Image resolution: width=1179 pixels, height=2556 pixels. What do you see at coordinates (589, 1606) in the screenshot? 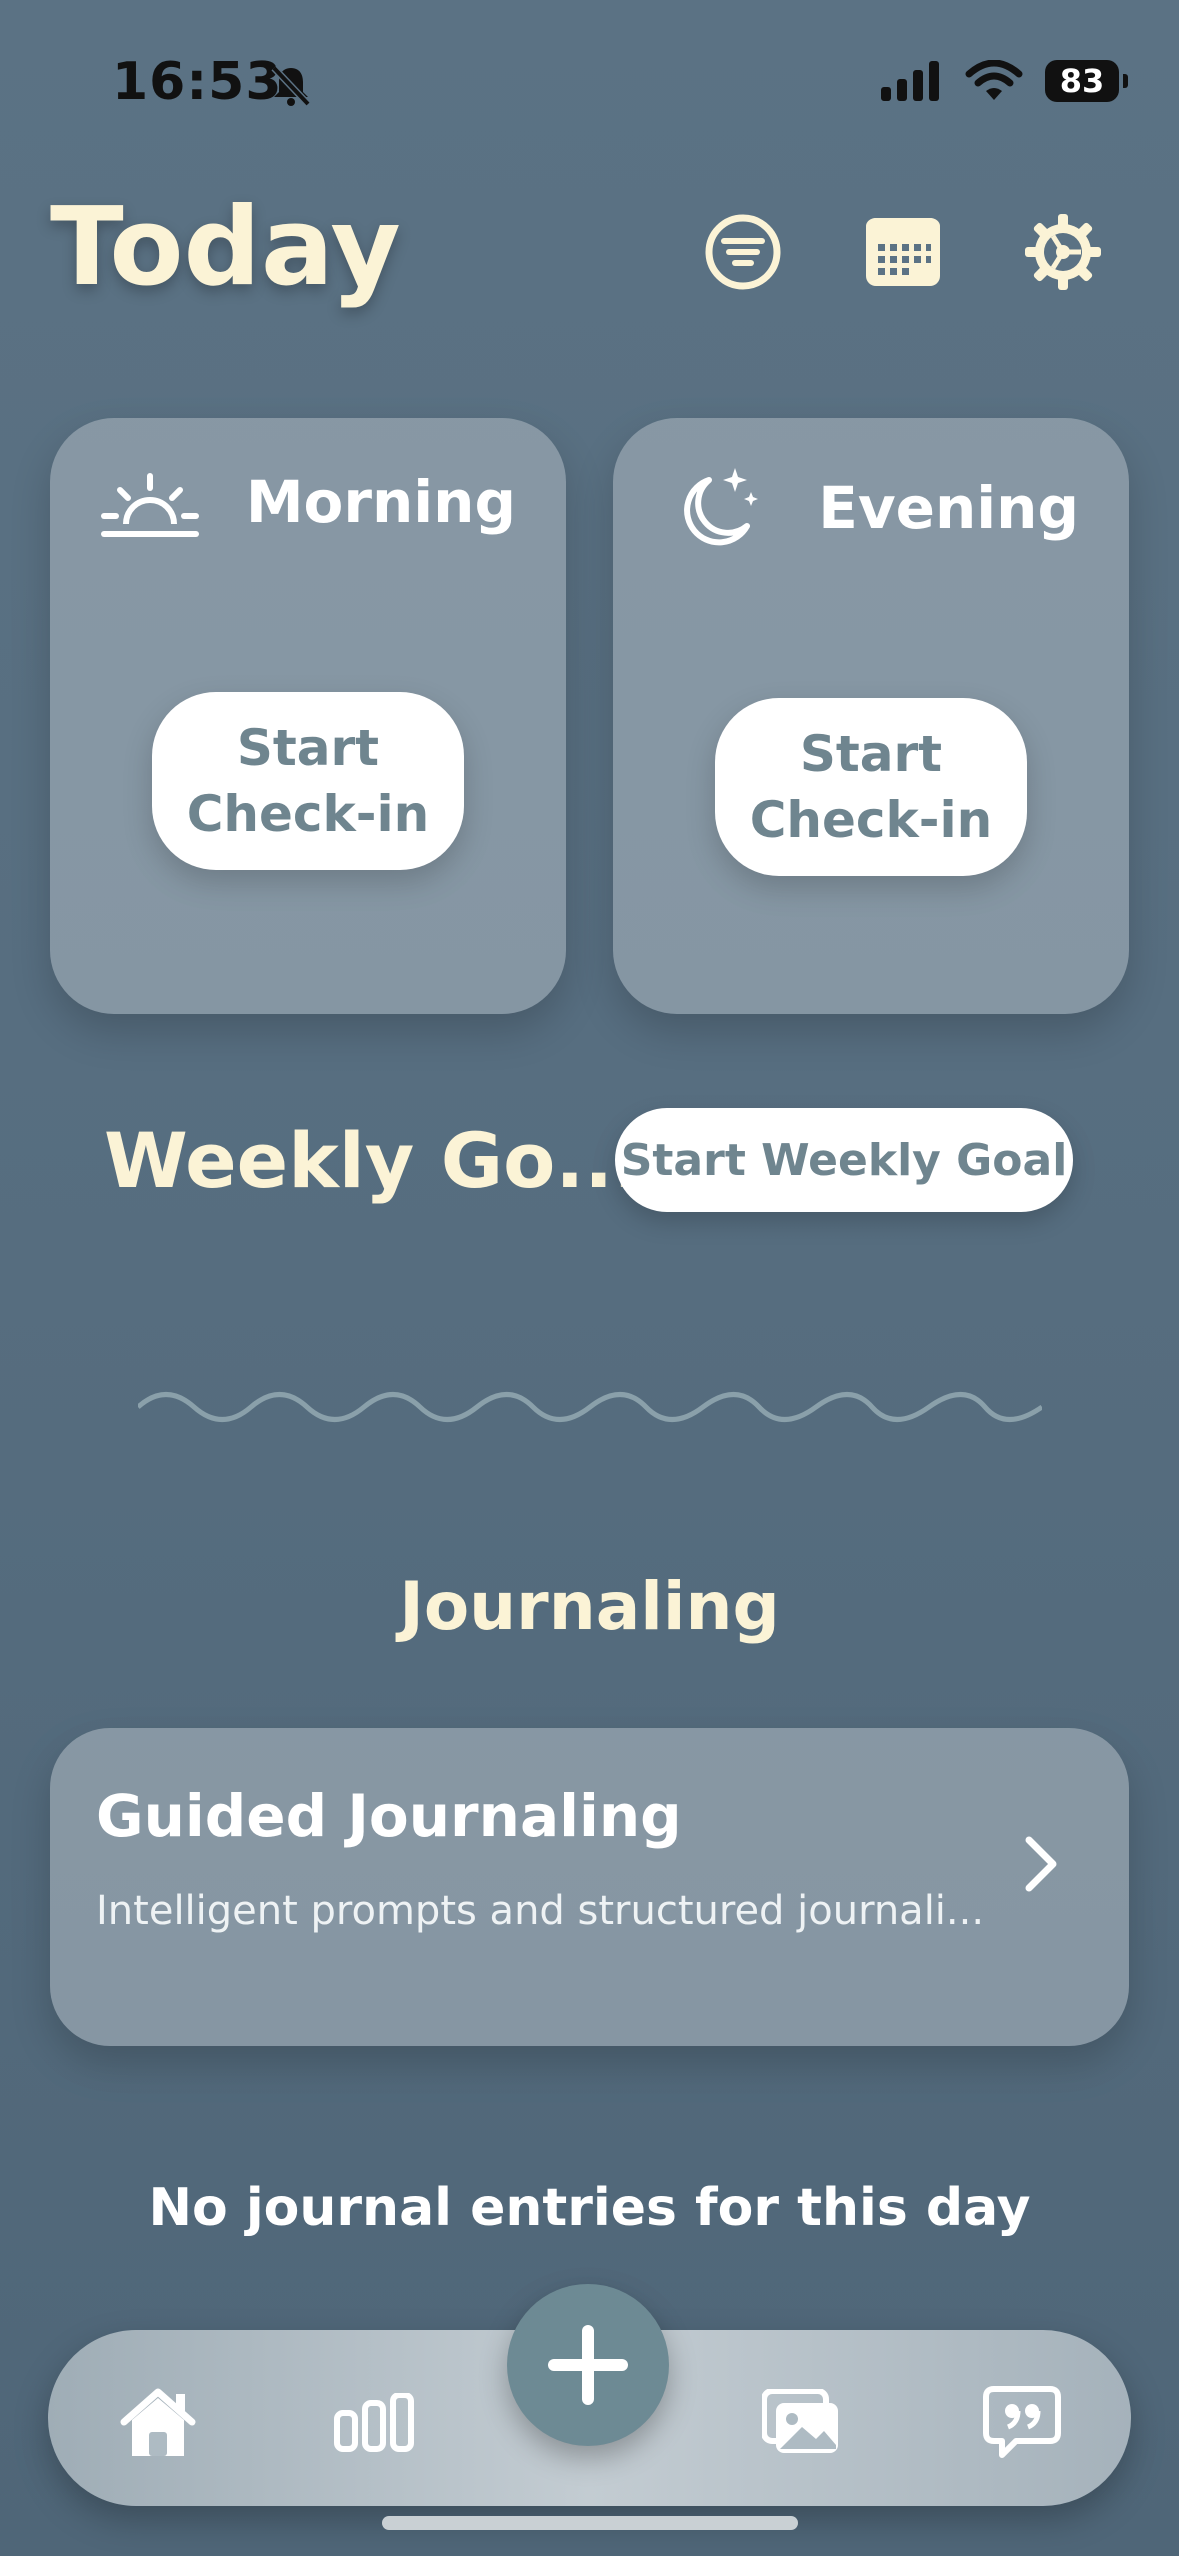
I see `journaling-title: Journaling` at bounding box center [589, 1606].